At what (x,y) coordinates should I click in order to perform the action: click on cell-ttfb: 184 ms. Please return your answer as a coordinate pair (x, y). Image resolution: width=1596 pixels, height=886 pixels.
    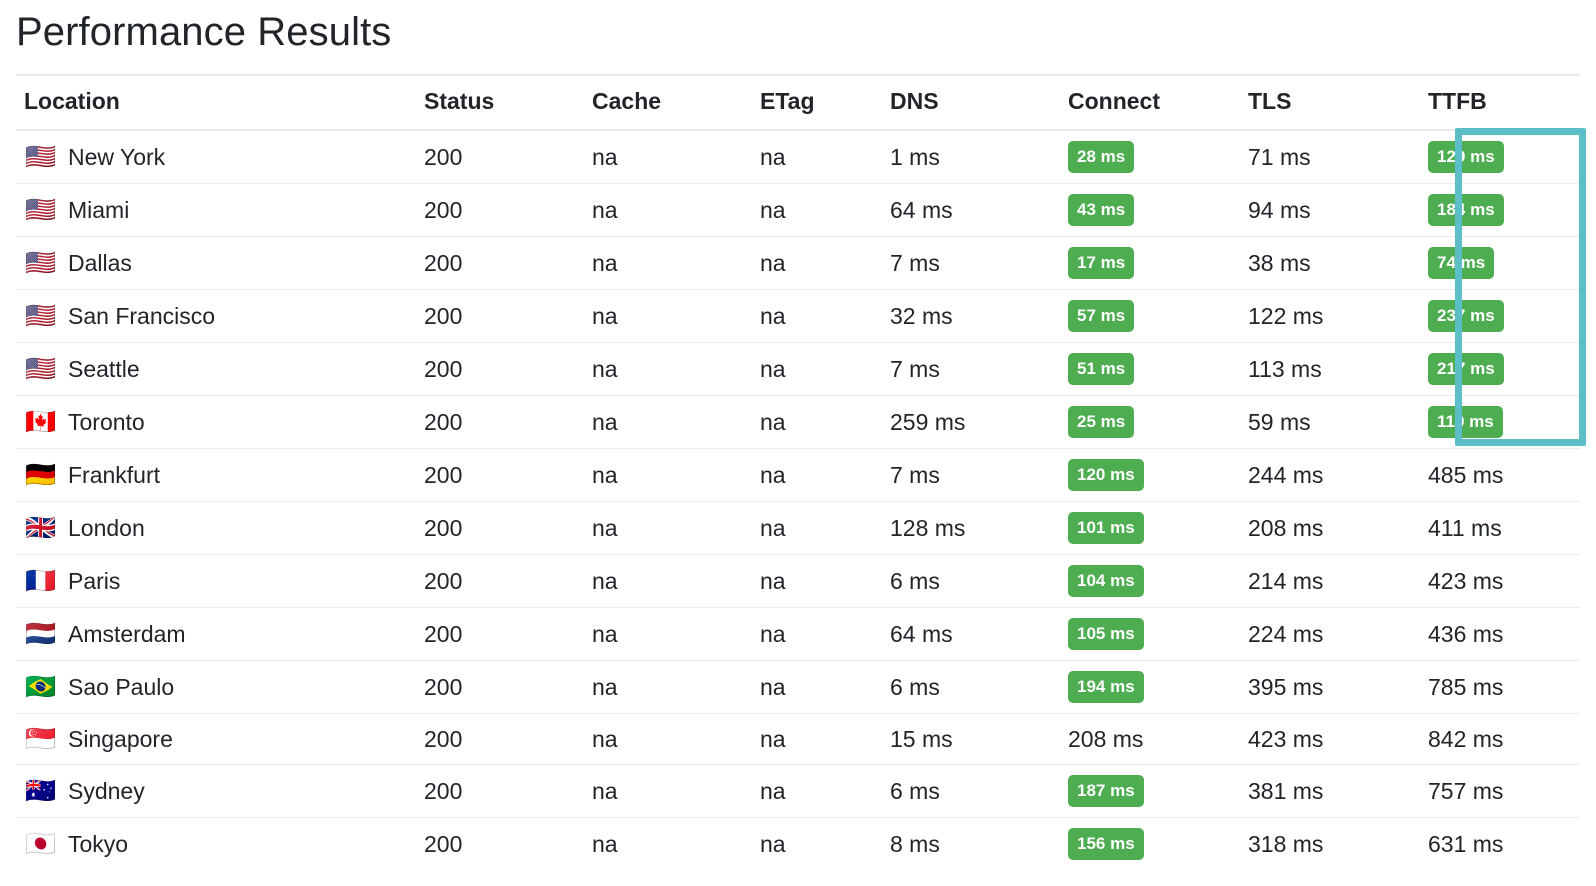
    Looking at the image, I should click on (1500, 210).